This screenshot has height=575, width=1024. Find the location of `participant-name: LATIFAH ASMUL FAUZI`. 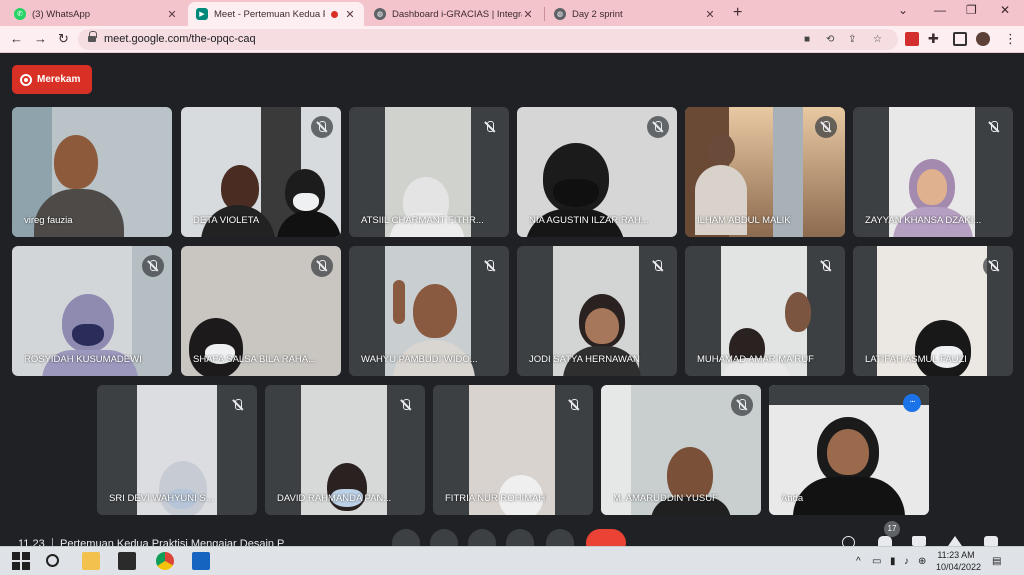

participant-name: LATIFAH ASMUL FAUZI is located at coordinates (916, 359).